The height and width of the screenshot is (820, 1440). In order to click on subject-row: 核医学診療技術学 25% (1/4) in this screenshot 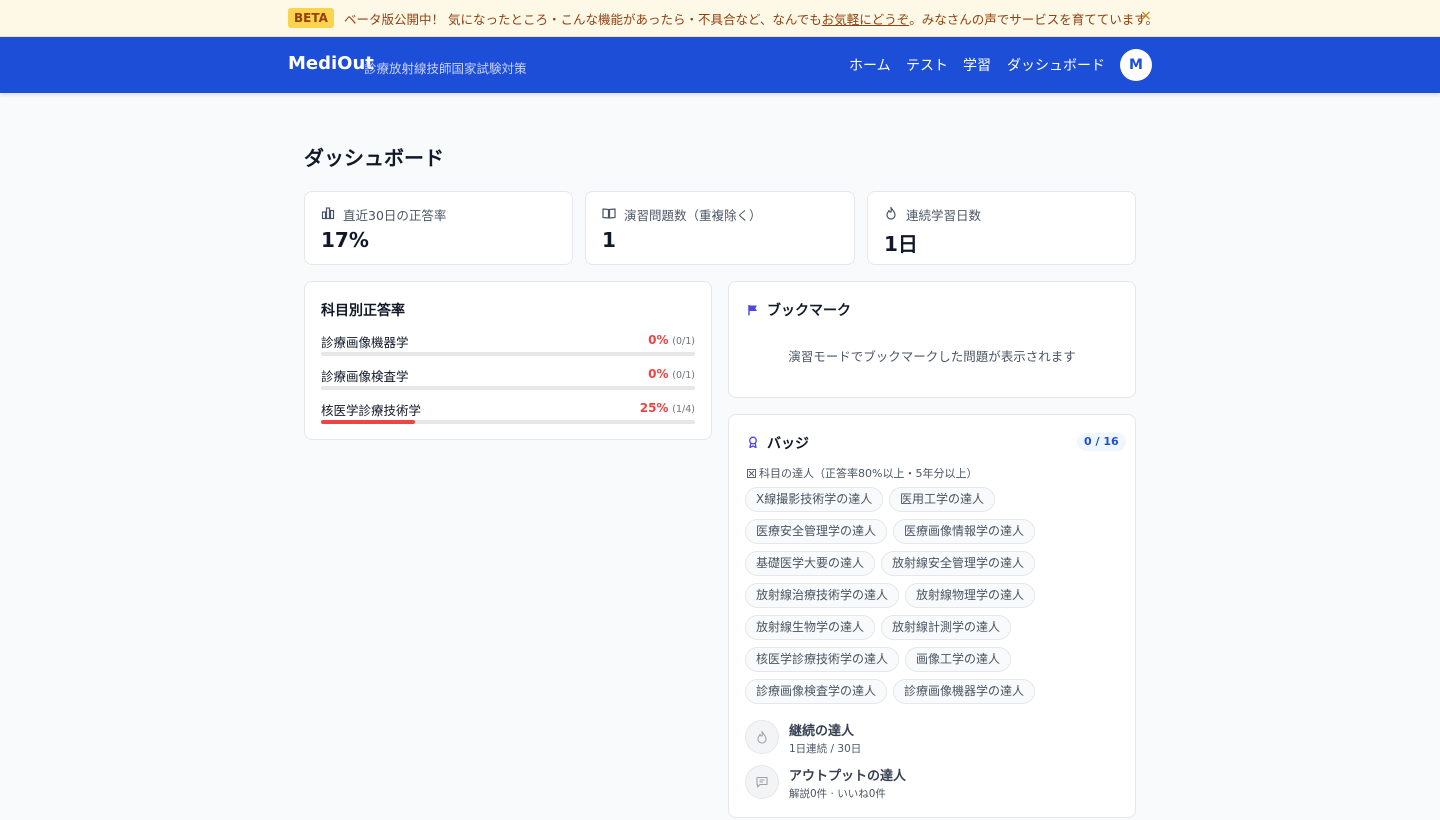, I will do `click(508, 415)`.